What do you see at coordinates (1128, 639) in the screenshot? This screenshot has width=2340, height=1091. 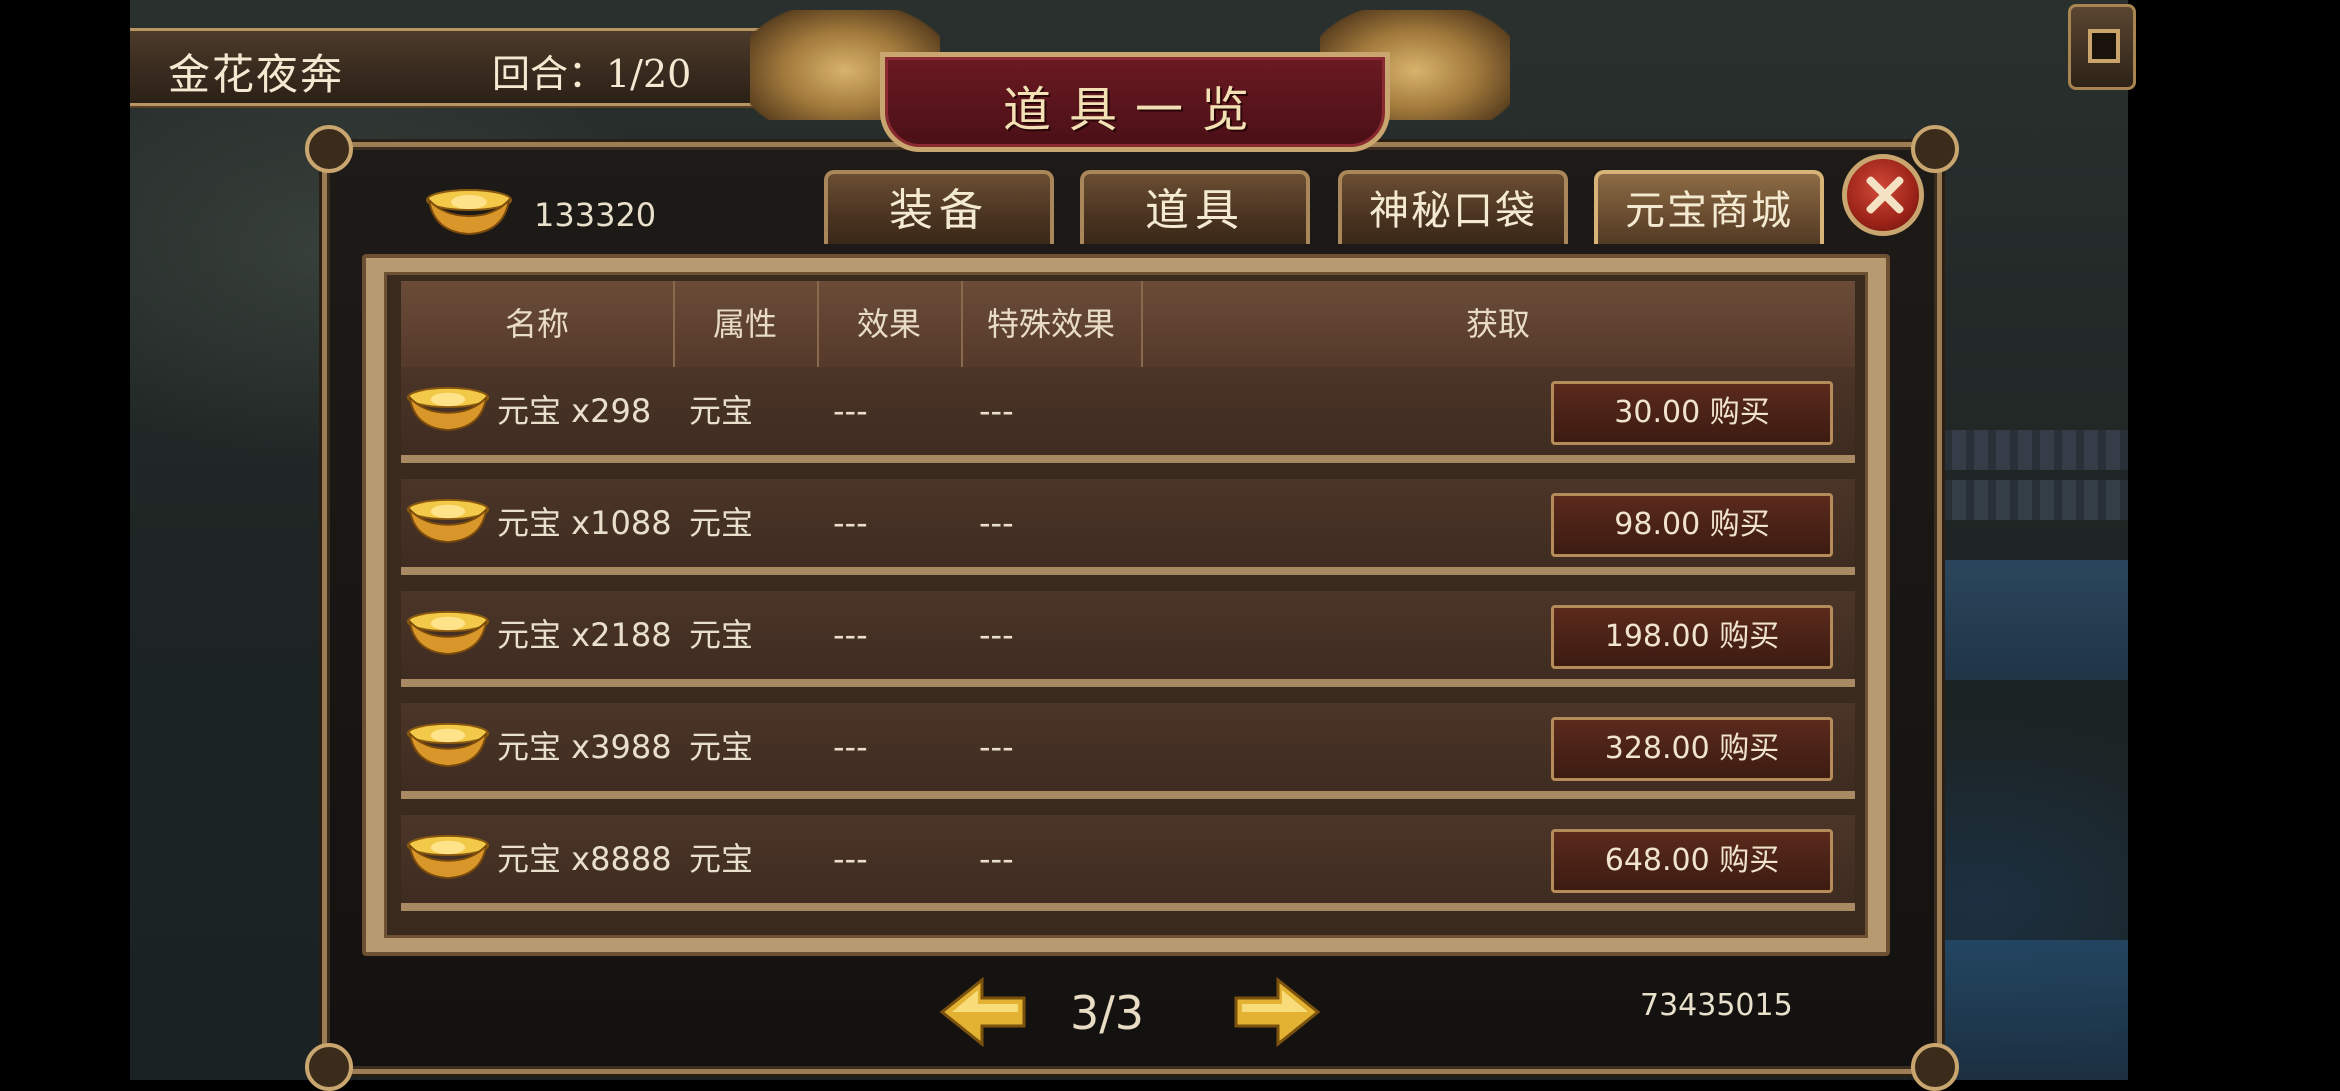 I see `table-row: 元宝 x2188 元宝 --- --- 198.00 购买` at bounding box center [1128, 639].